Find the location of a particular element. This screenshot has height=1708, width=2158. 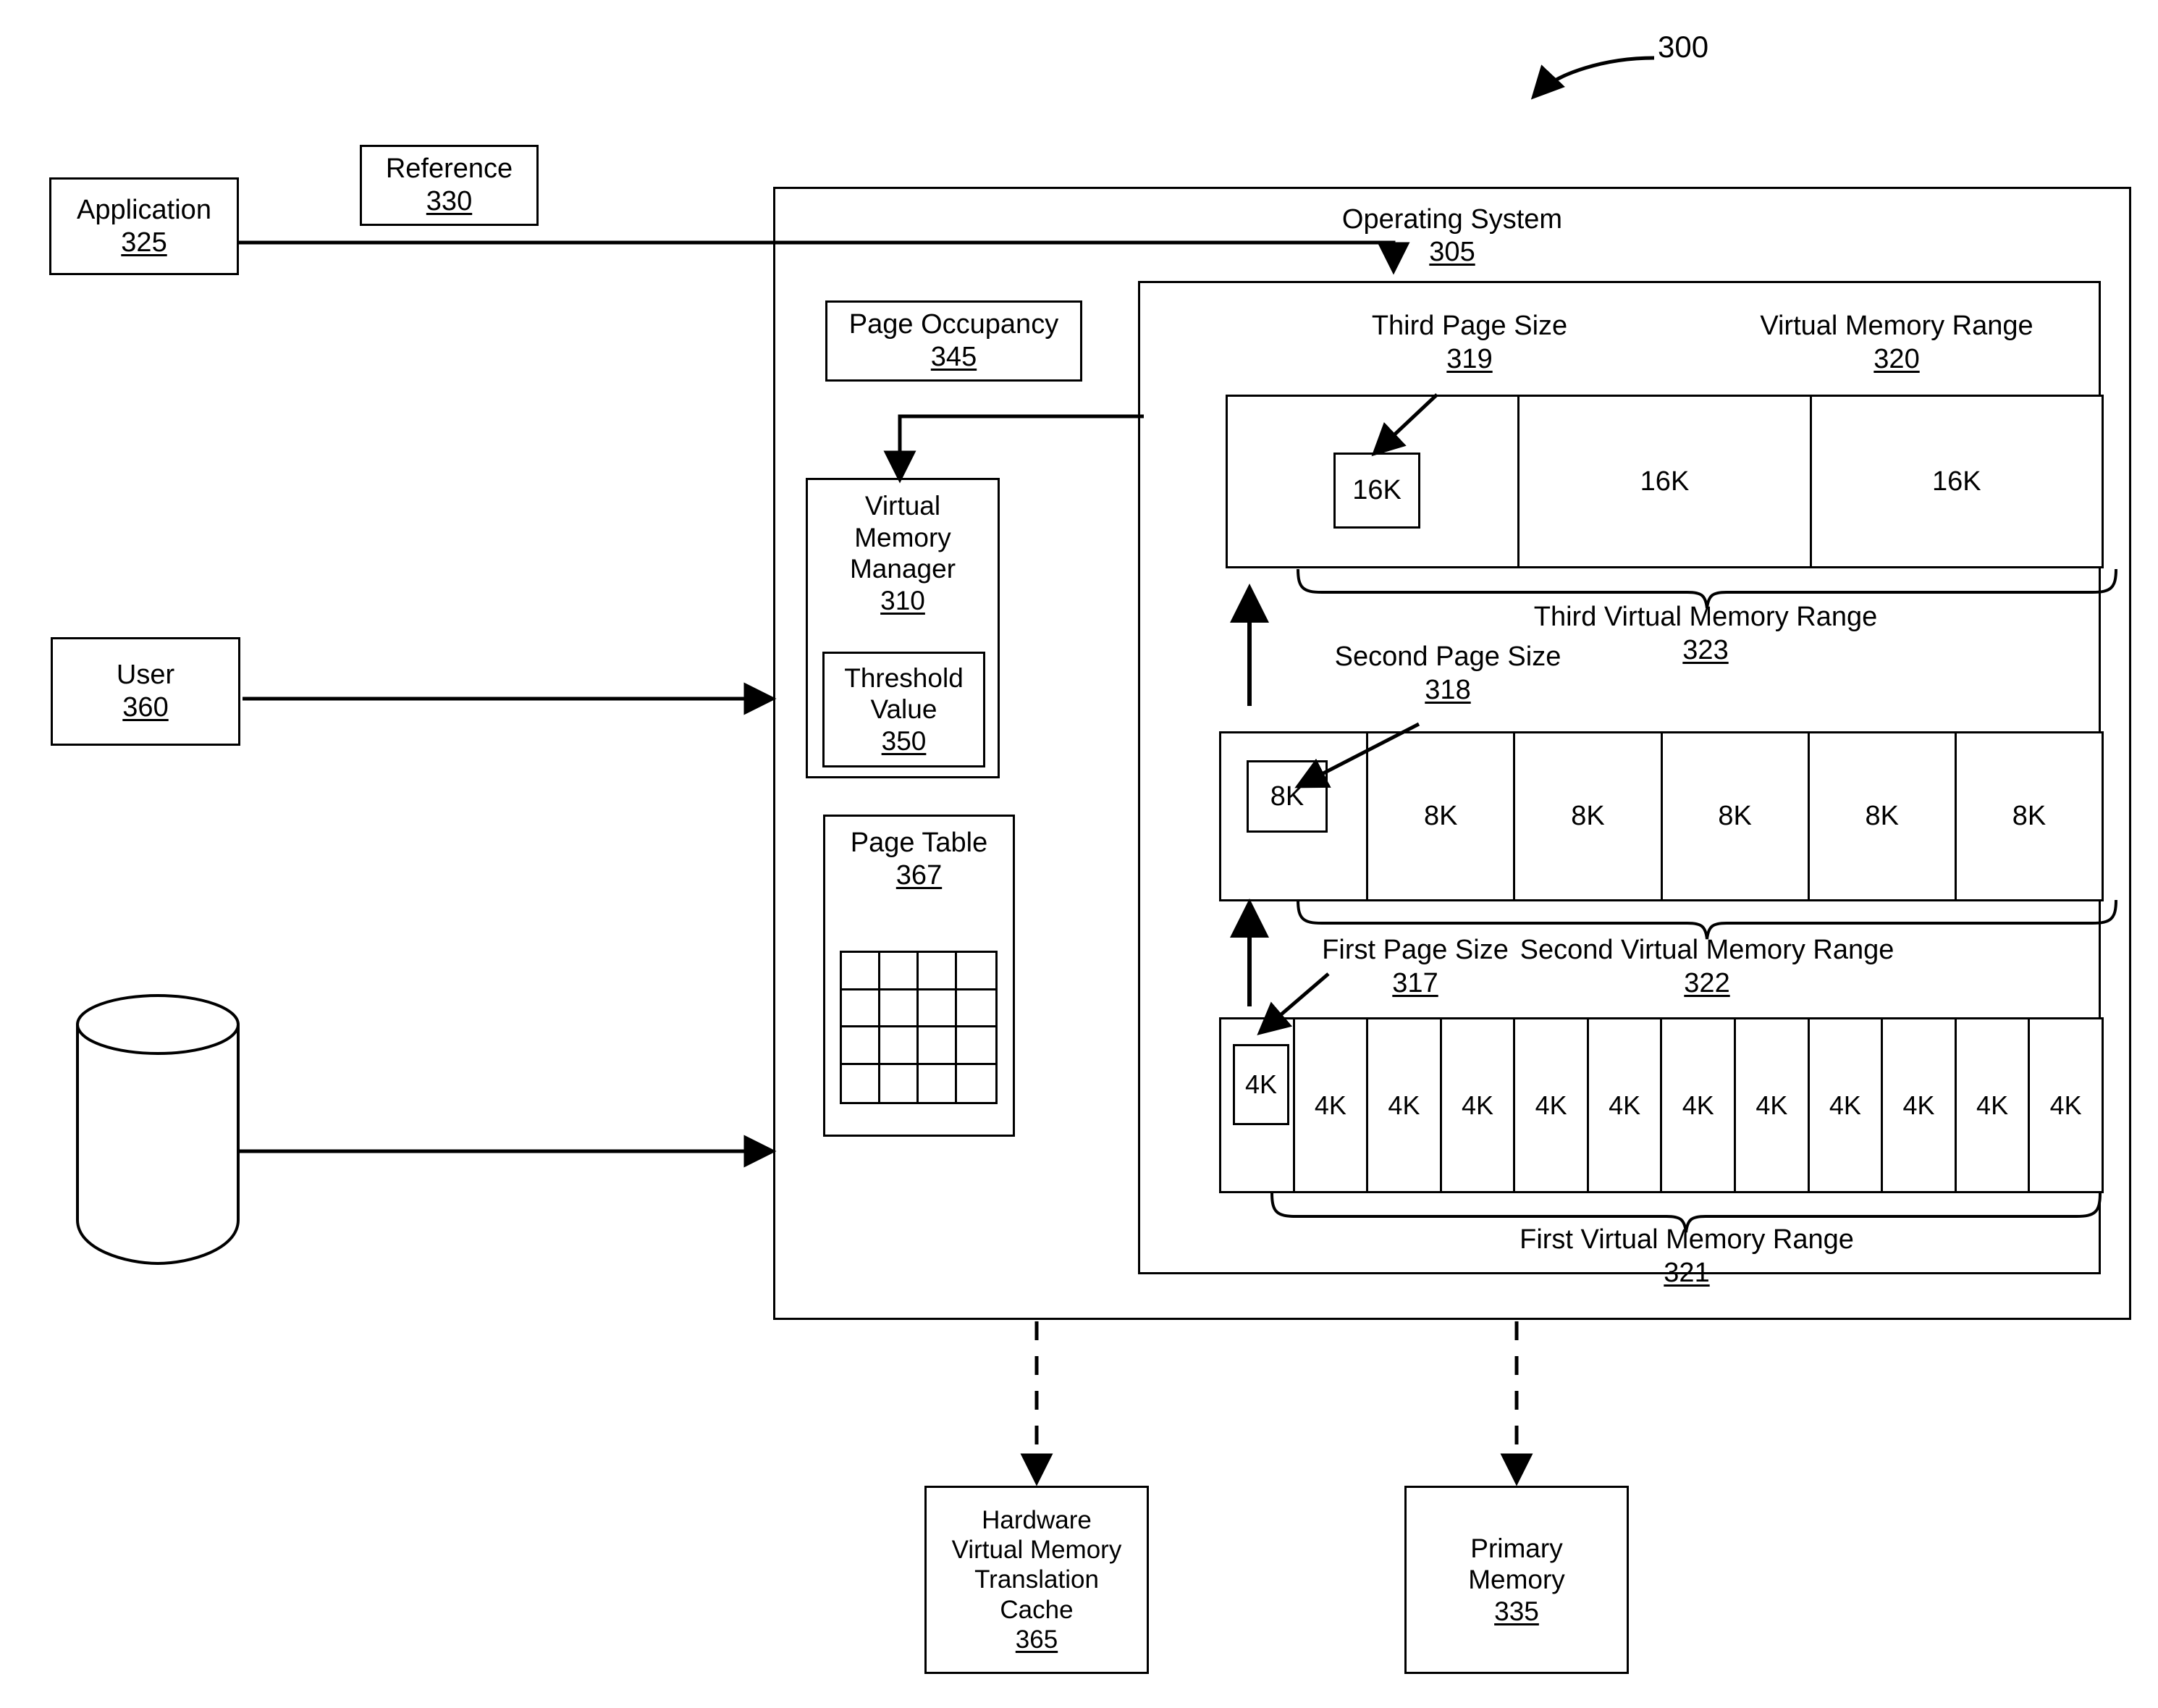

third-page-size-number: 319 is located at coordinates (1469, 358).